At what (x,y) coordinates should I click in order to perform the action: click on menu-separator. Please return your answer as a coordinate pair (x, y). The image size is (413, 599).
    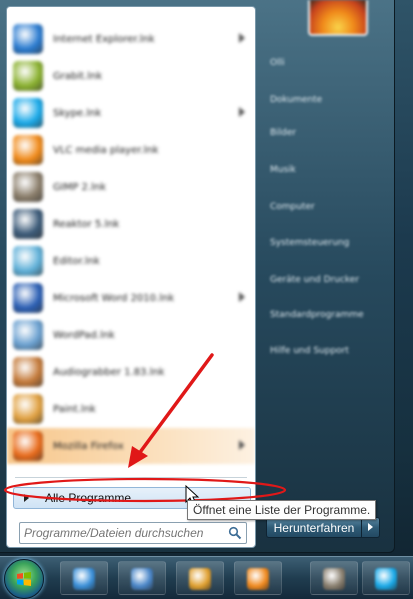
    Looking at the image, I should click on (131, 477).